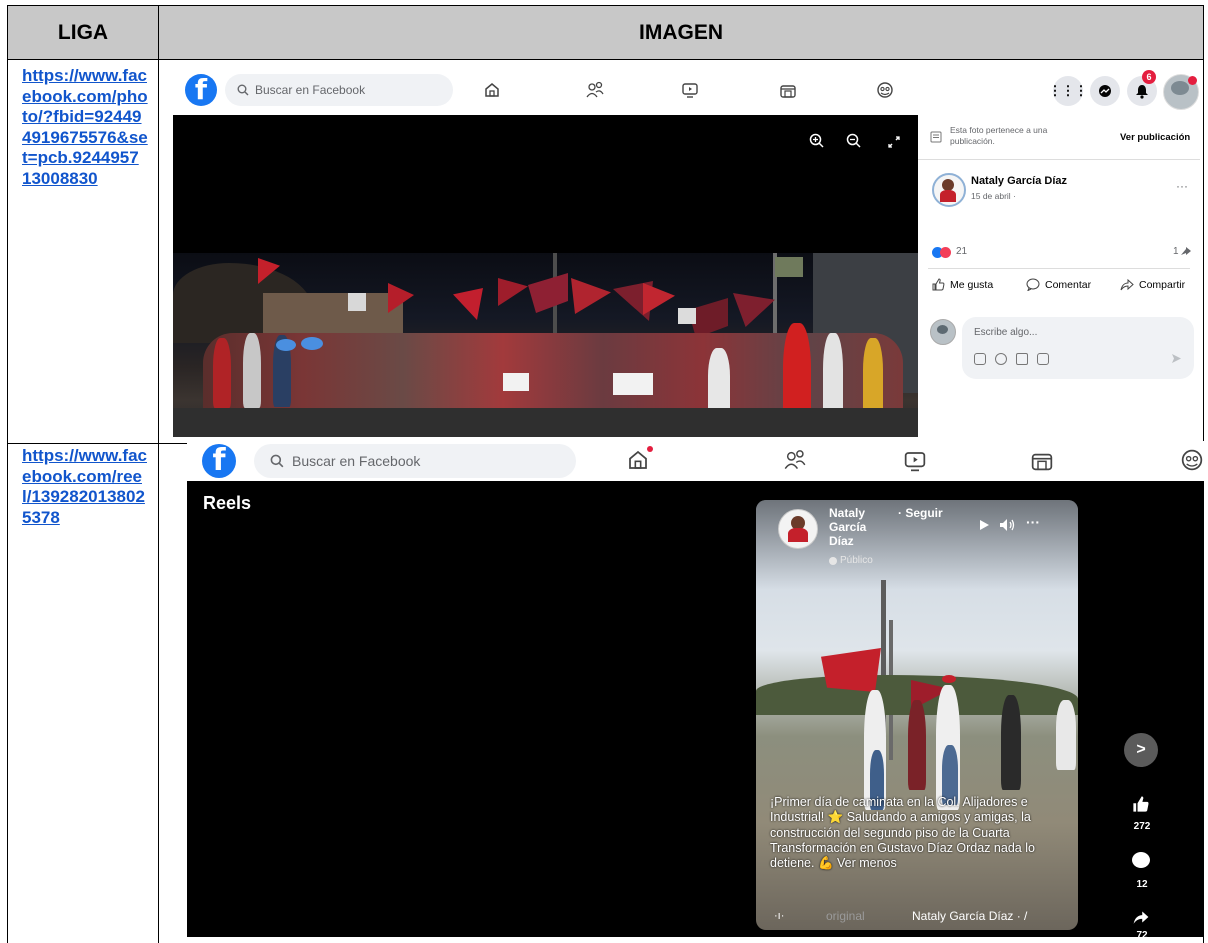 Image resolution: width=1208 pixels, height=943 pixels. Describe the element at coordinates (945, 252) in the screenshot. I see `love-reaction-icon` at that location.